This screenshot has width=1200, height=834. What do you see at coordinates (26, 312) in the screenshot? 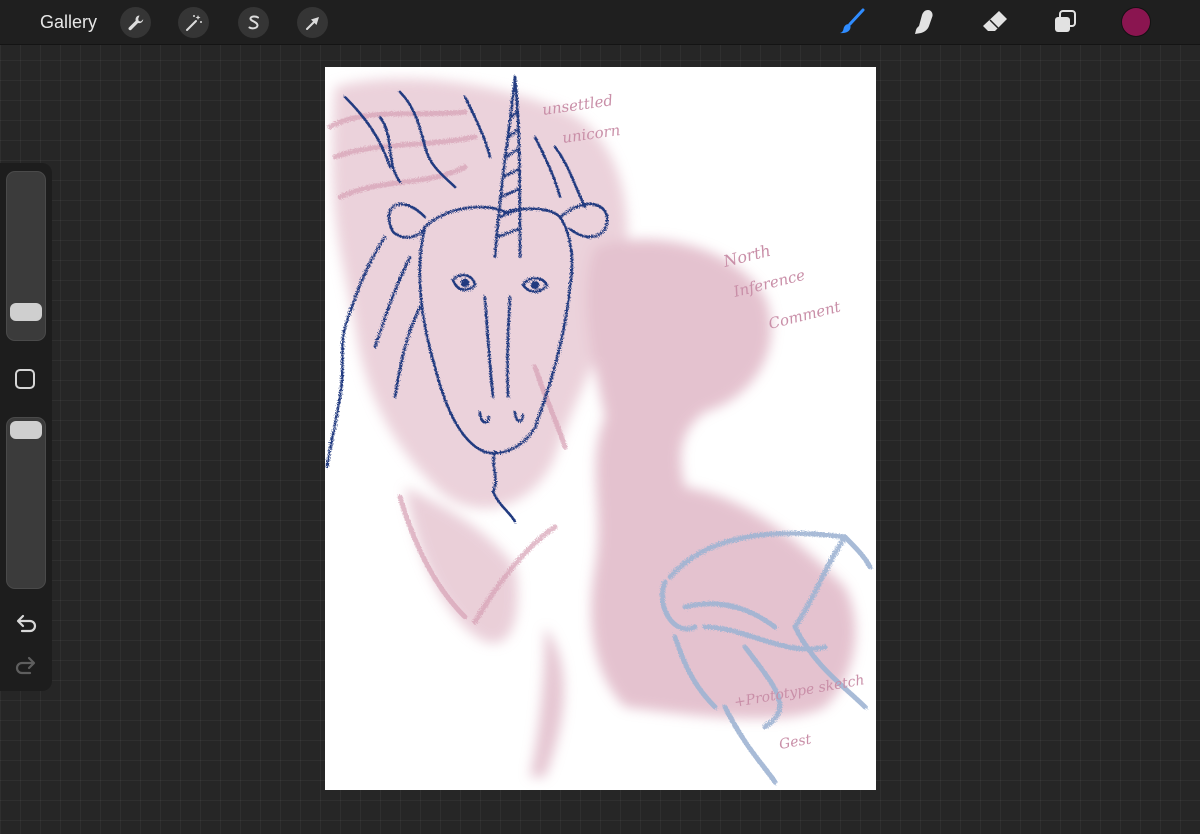
I see `brush-size-thumb` at bounding box center [26, 312].